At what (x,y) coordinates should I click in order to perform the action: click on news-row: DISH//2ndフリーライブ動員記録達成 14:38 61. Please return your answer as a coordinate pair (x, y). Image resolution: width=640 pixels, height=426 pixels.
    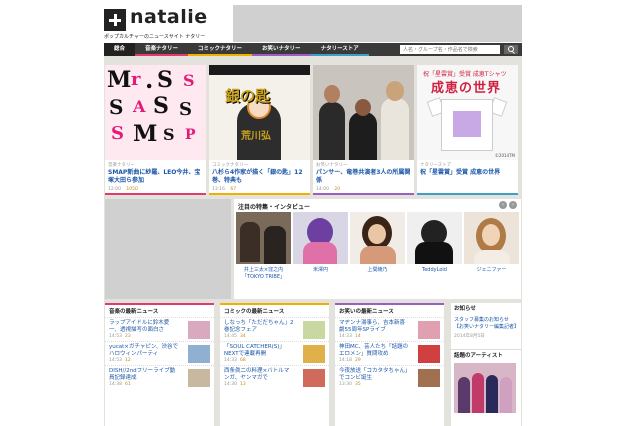
    Looking at the image, I should click on (159, 377).